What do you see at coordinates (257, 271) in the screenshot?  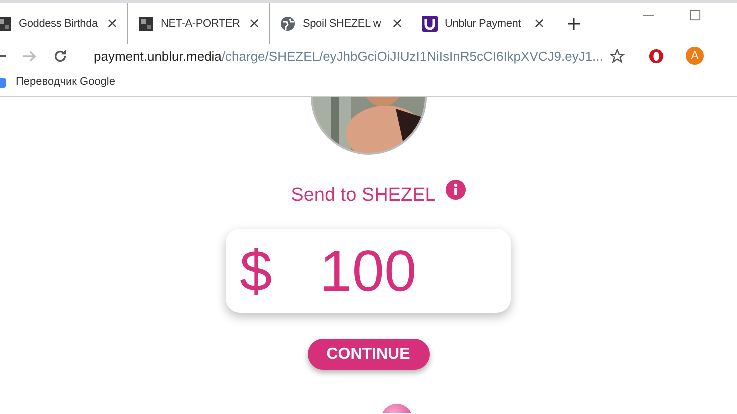 I see `currency-symbol: $` at bounding box center [257, 271].